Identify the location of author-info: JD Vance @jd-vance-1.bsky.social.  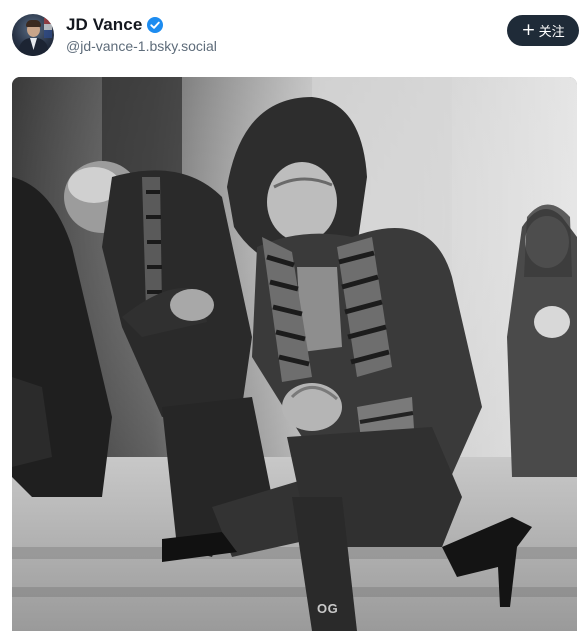
(141, 34).